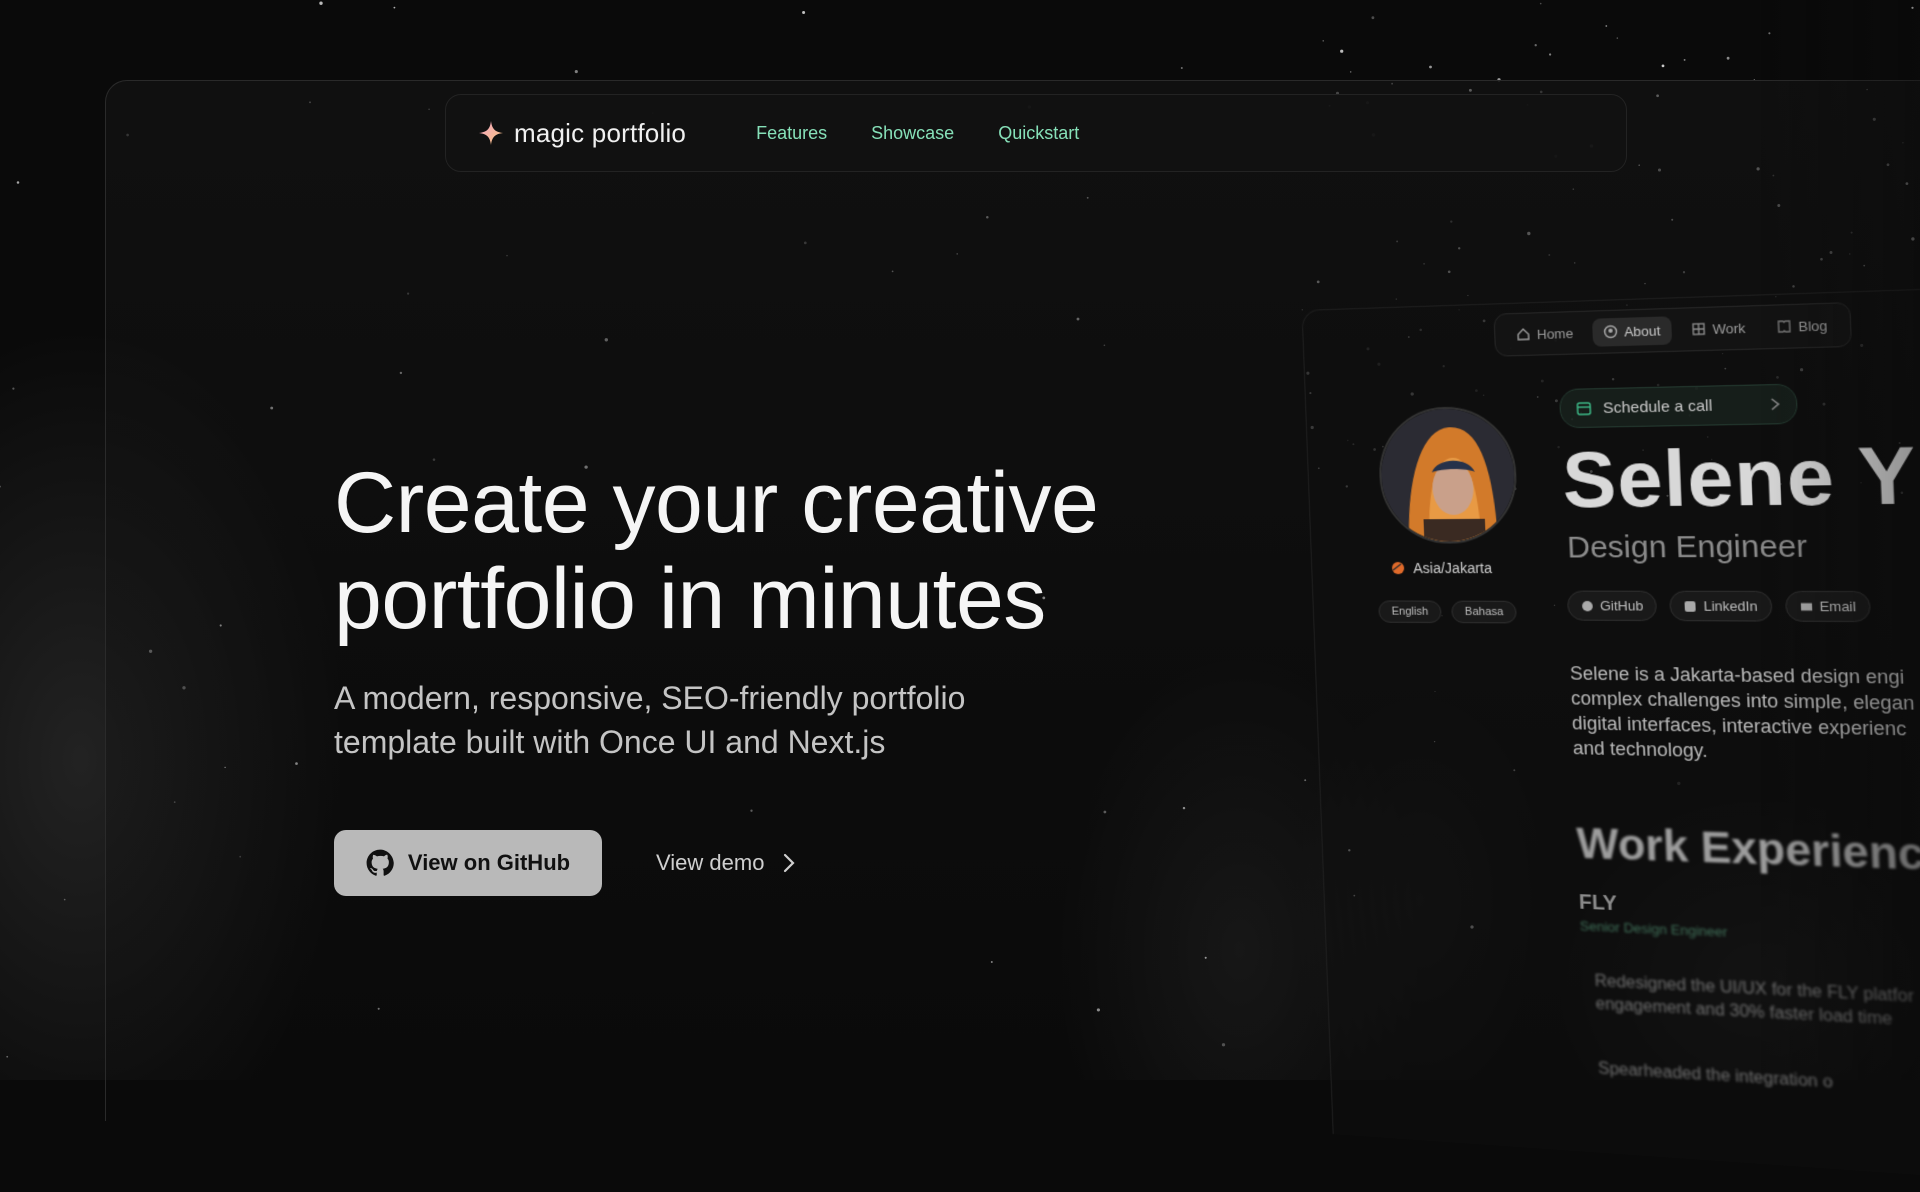 This screenshot has width=1920, height=1192. I want to click on preview-nav-home: Home, so click(1544, 334).